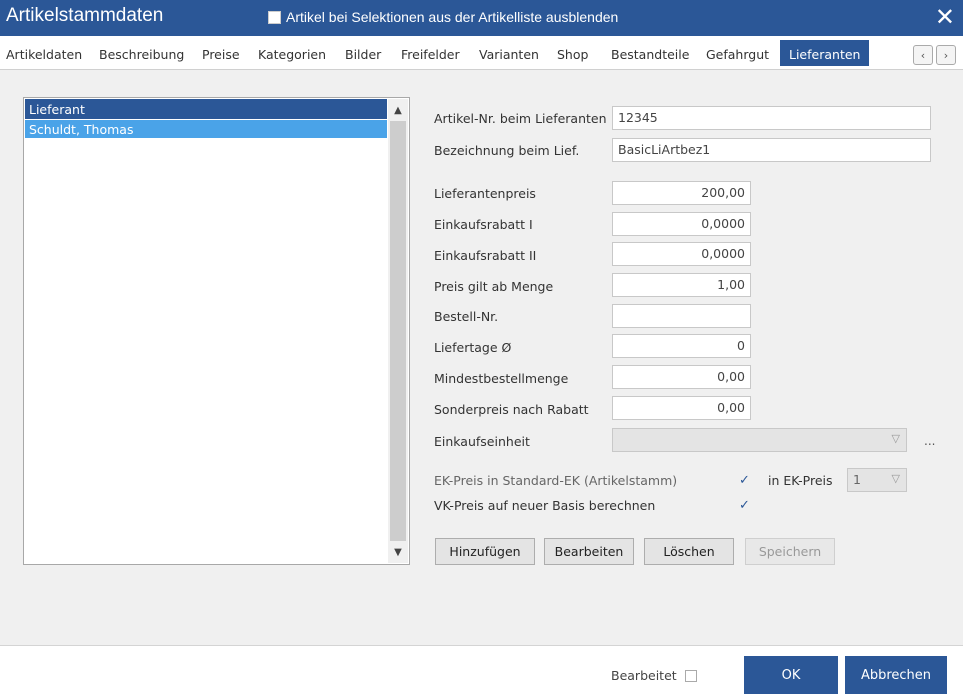 The height and width of the screenshot is (699, 963). What do you see at coordinates (744, 505) in the screenshot?
I see `vk-checkbox: ✓` at bounding box center [744, 505].